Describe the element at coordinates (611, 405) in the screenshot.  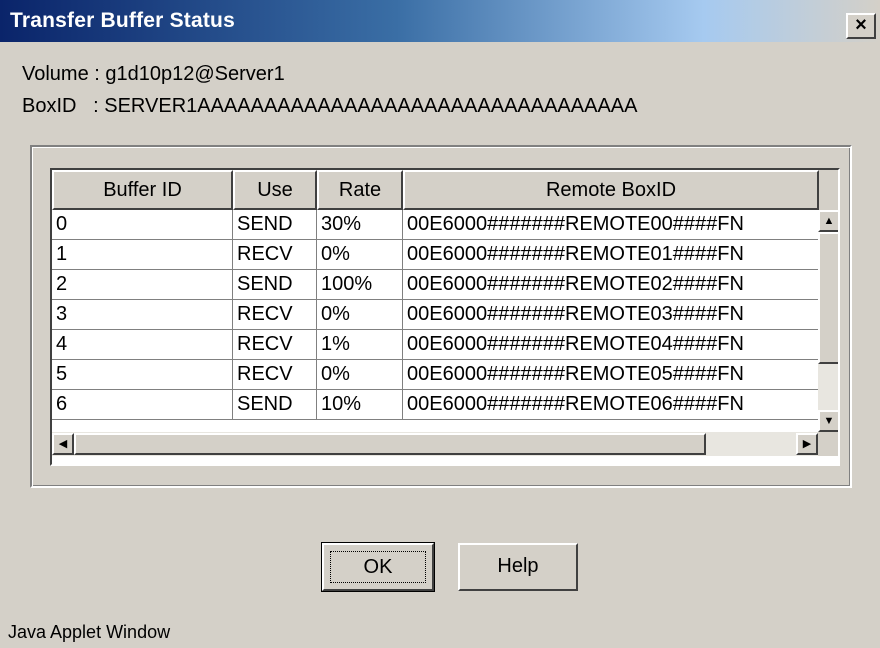
I see `cell-remote-boxid: 00E6000#######REMOTE06####FN` at that location.